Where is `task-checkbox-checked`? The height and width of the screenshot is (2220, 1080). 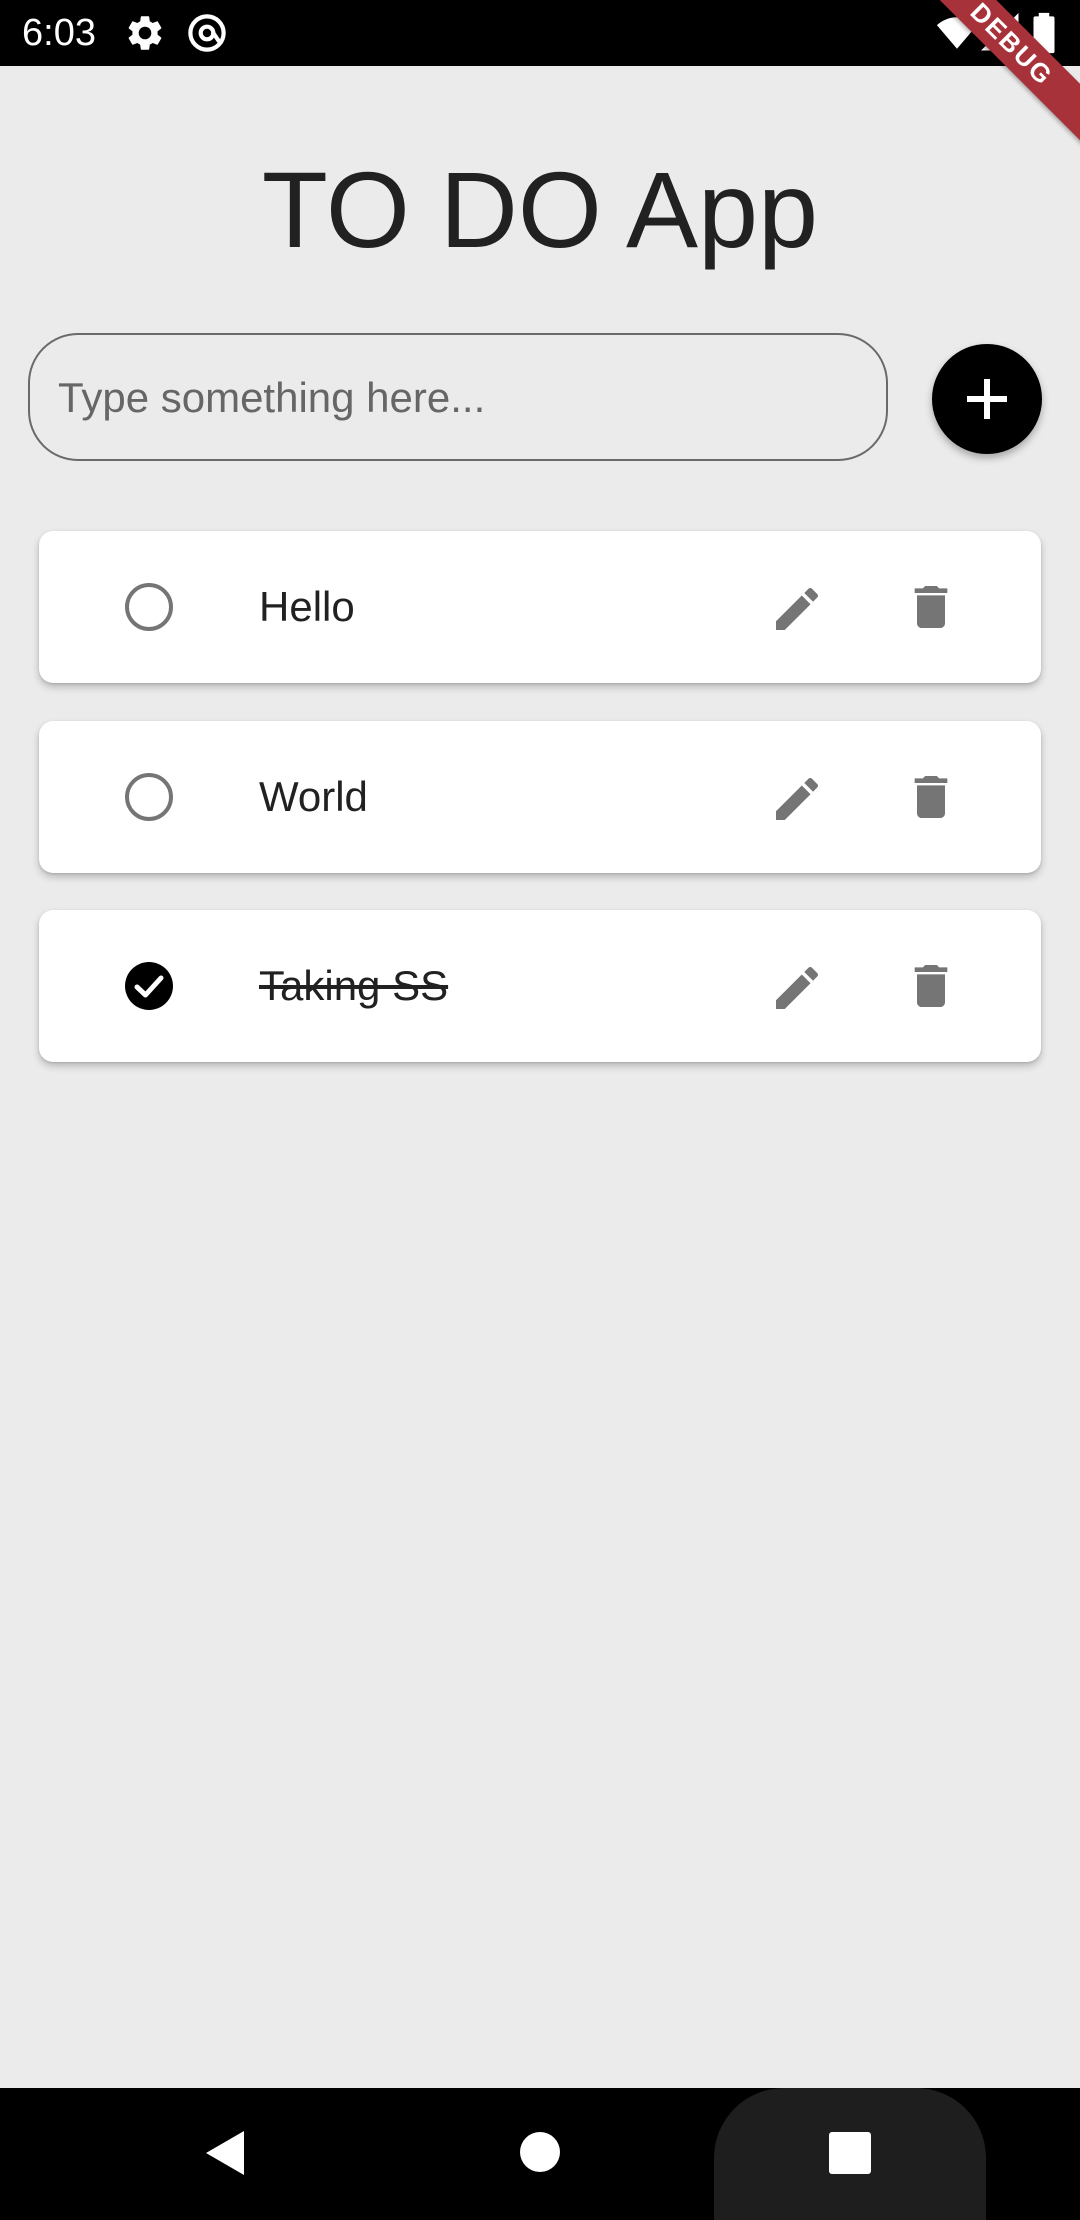 task-checkbox-checked is located at coordinates (149, 986).